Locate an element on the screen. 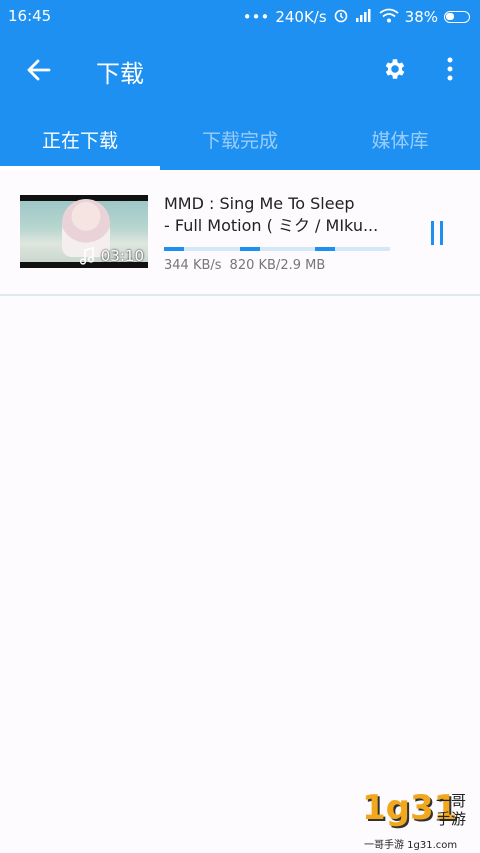  status-icons: ••• 240K/s 38% is located at coordinates (356, 17).